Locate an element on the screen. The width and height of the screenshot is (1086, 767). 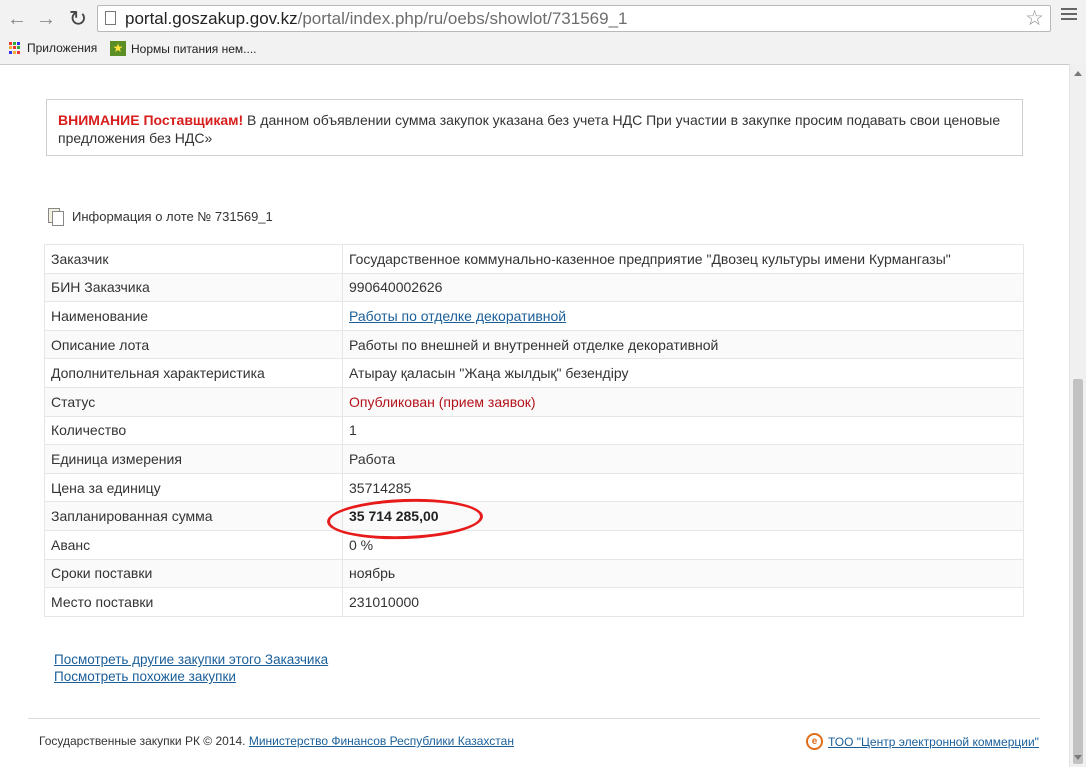
lot-info-heading: Информация о лоте № 731569_1 is located at coordinates (160, 217).